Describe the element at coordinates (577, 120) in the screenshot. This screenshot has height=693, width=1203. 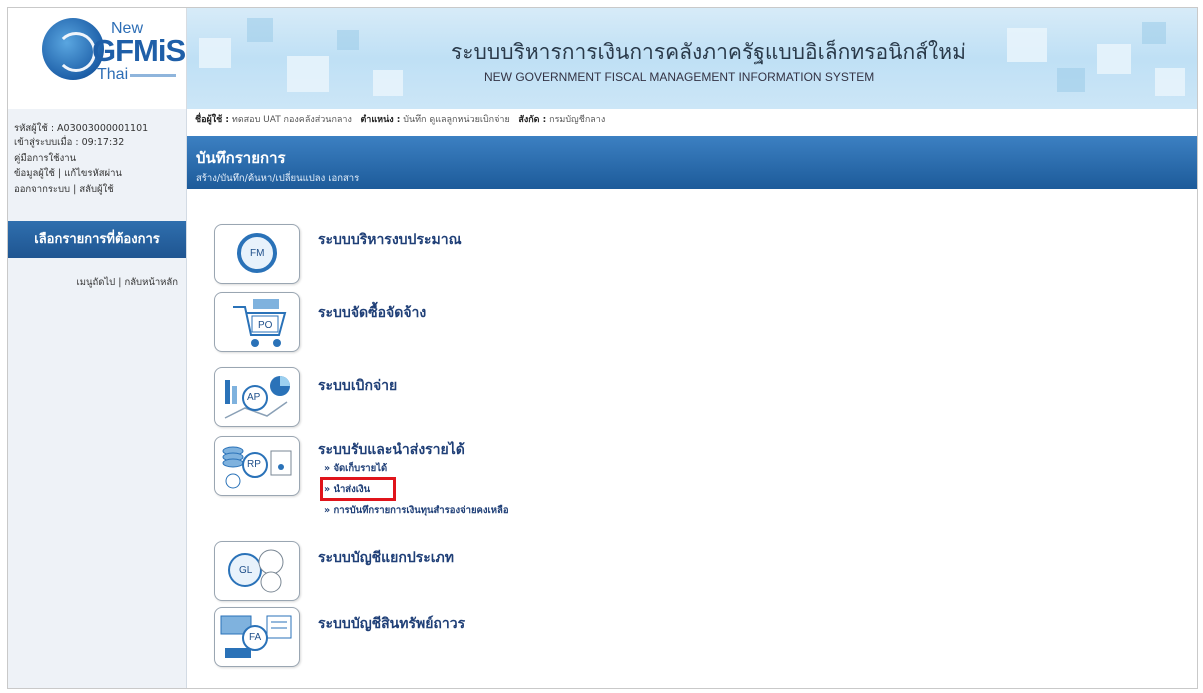
I see `org-value: กรมบัญชีกลาง` at that location.